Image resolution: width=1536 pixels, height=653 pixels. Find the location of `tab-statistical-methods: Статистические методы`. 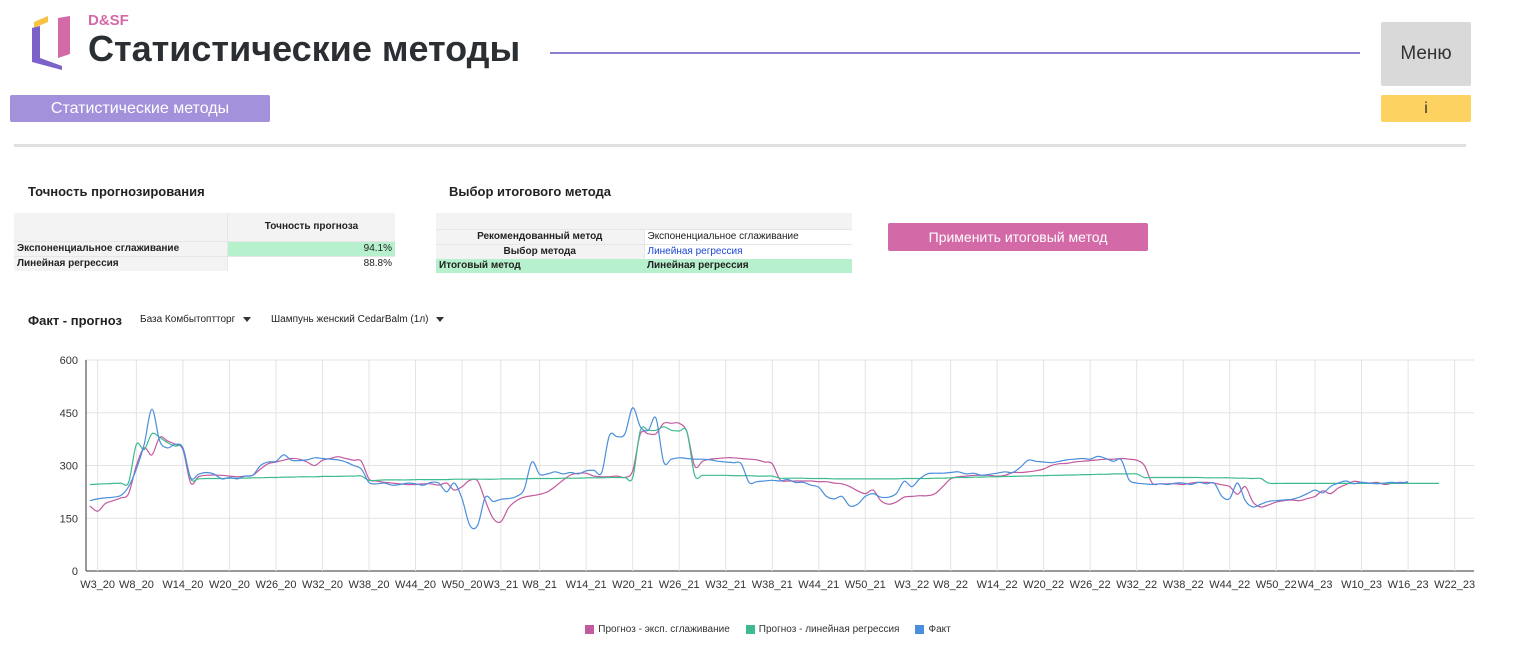

tab-statistical-methods: Статистические методы is located at coordinates (140, 108).